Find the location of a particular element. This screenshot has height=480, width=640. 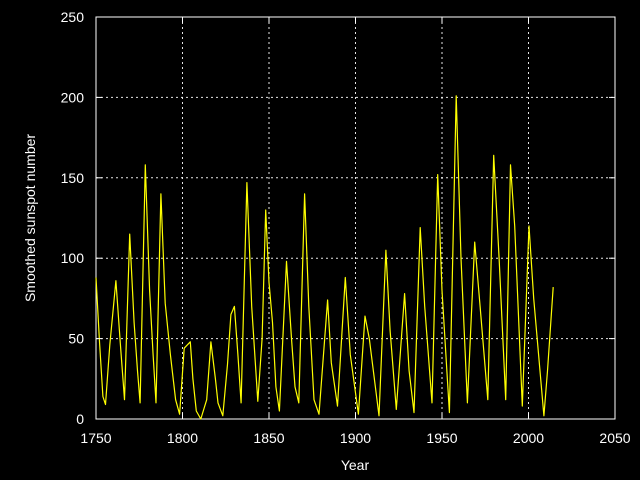

y-tick-label: 150 is located at coordinates (73, 178).